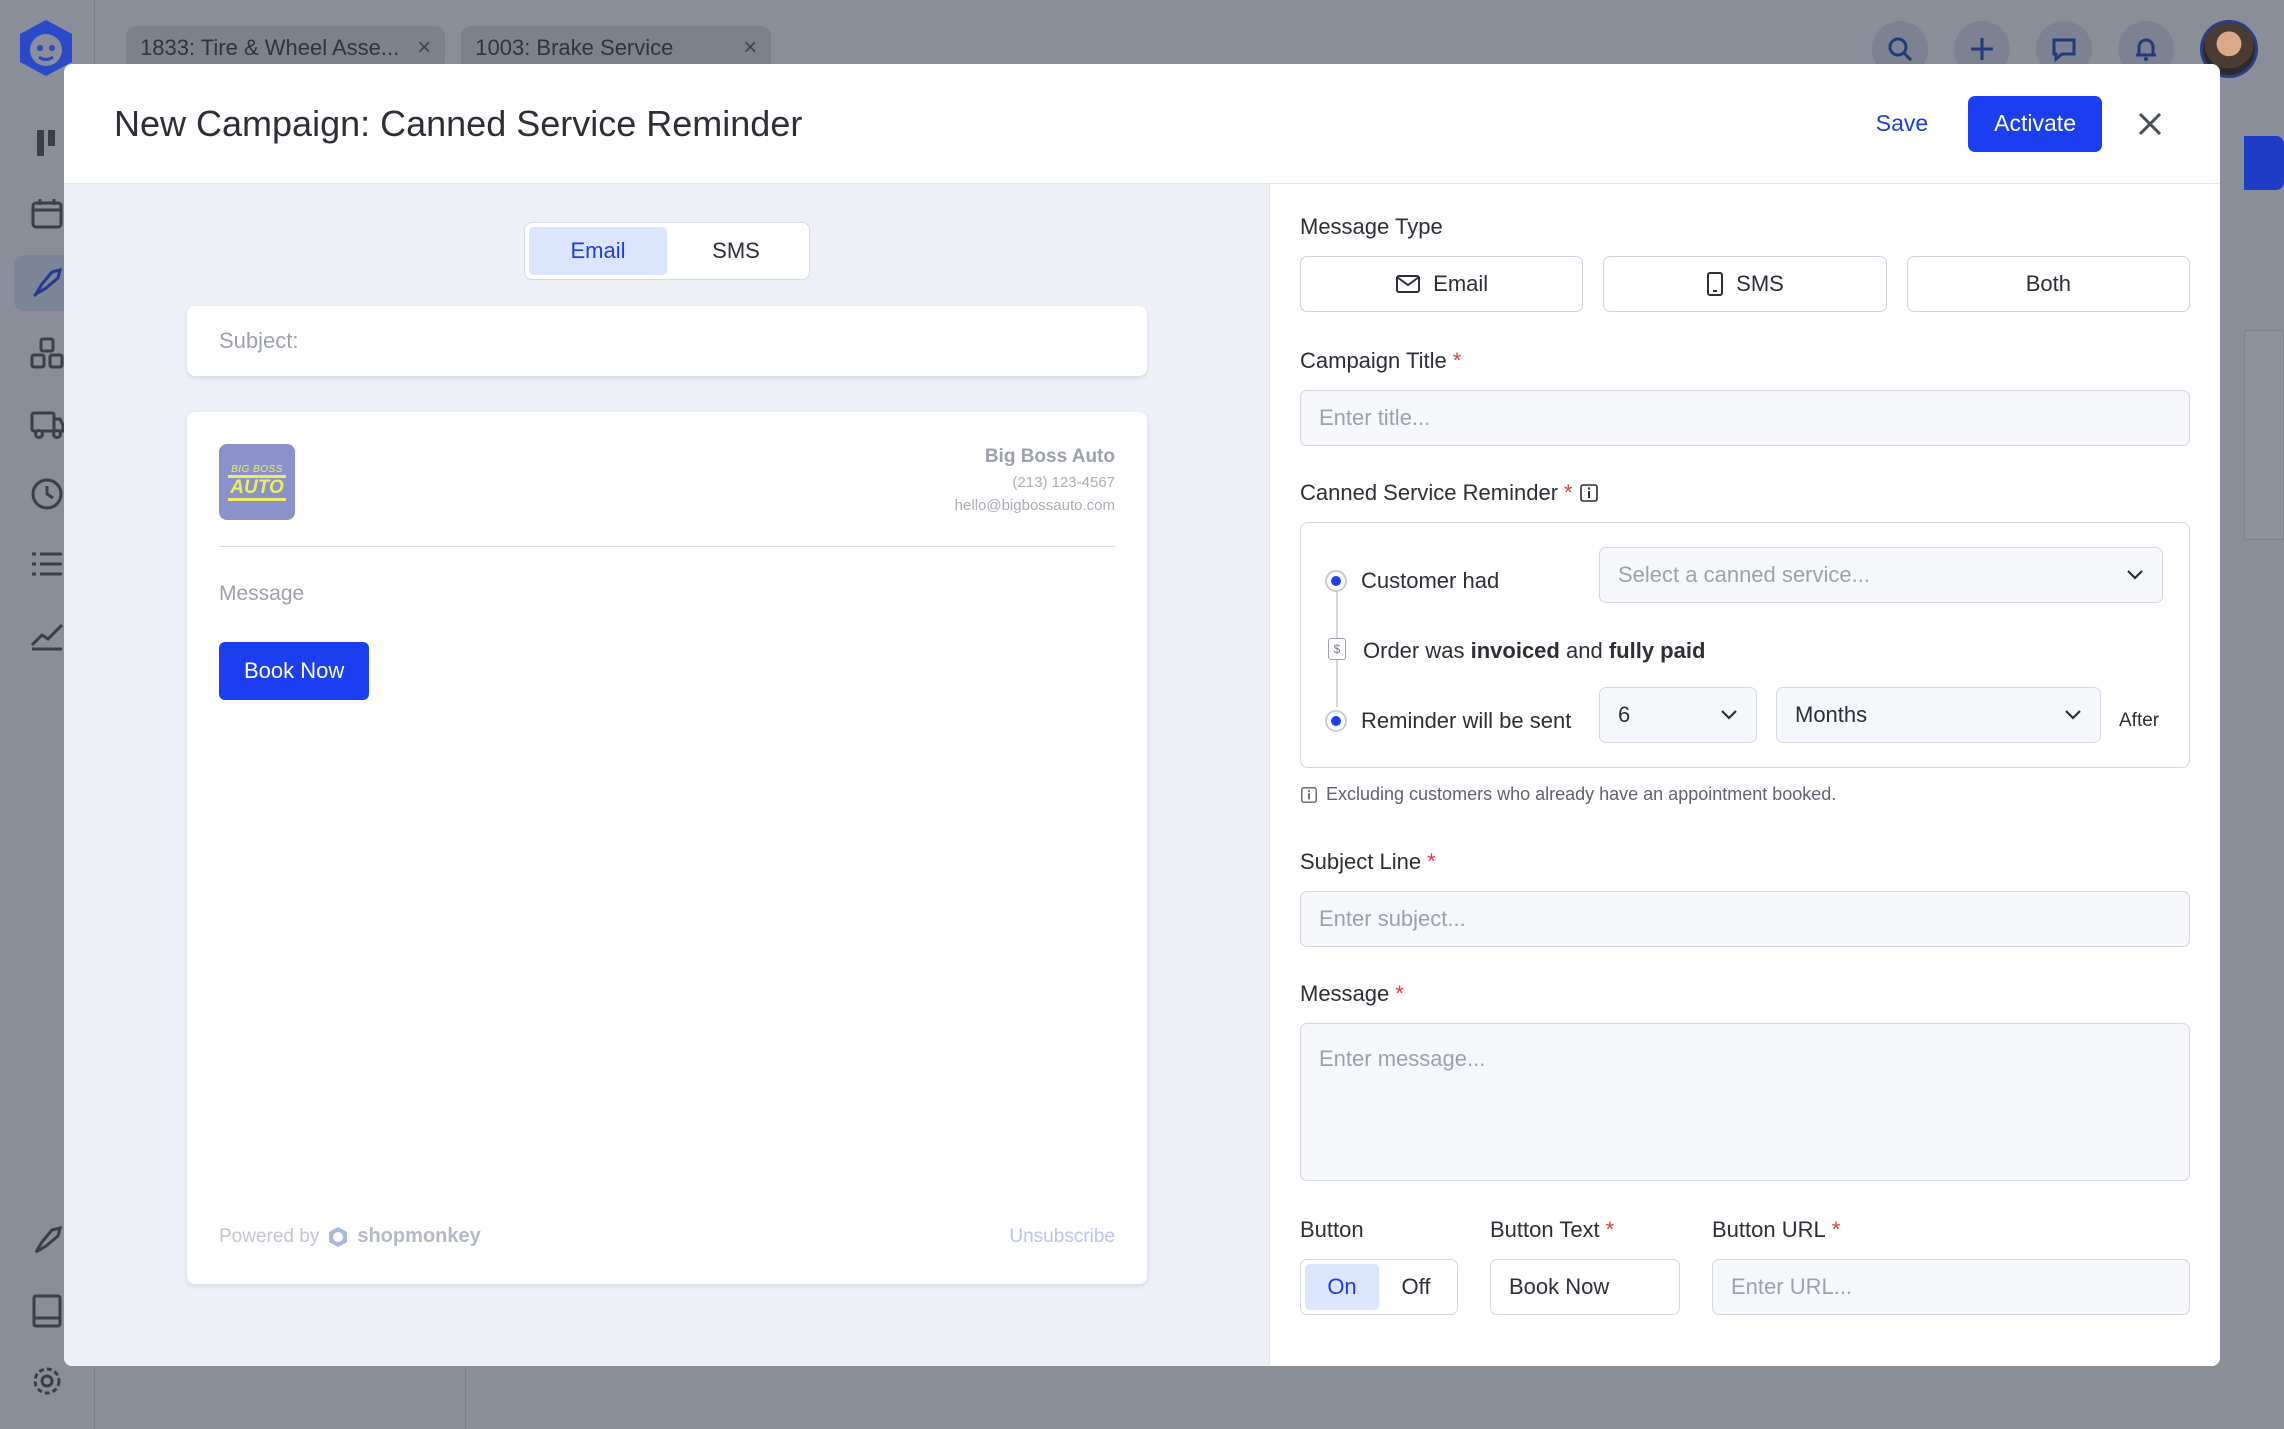 The width and height of the screenshot is (2284, 1429). I want to click on button-toggle: On Off, so click(1379, 1287).